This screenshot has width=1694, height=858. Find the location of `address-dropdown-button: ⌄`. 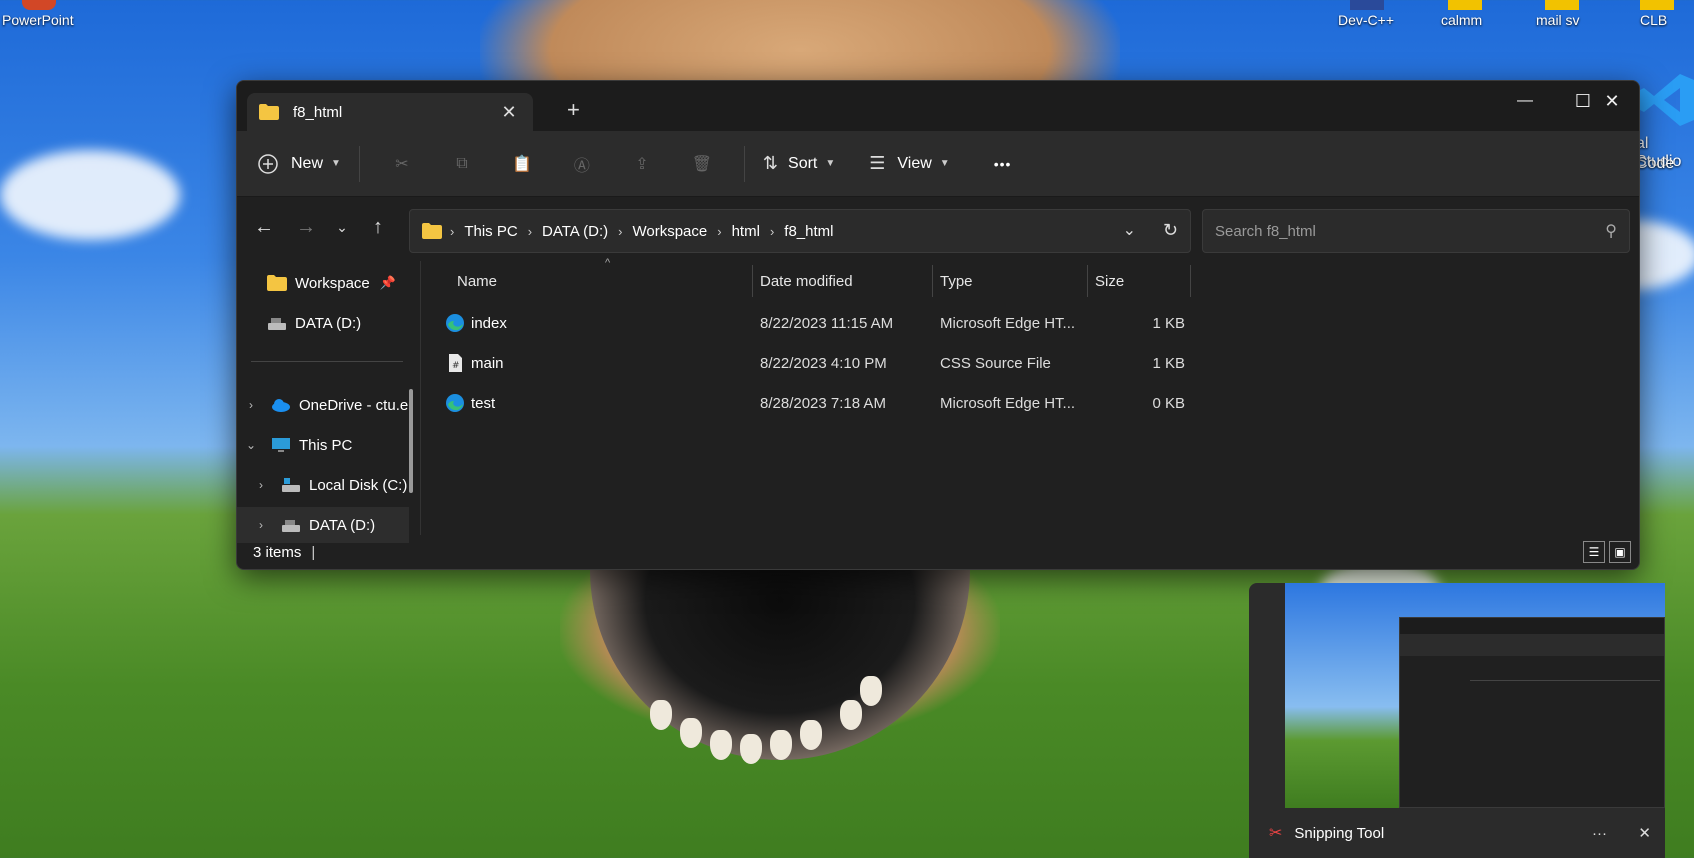

address-dropdown-button: ⌄ is located at coordinates (1129, 230).